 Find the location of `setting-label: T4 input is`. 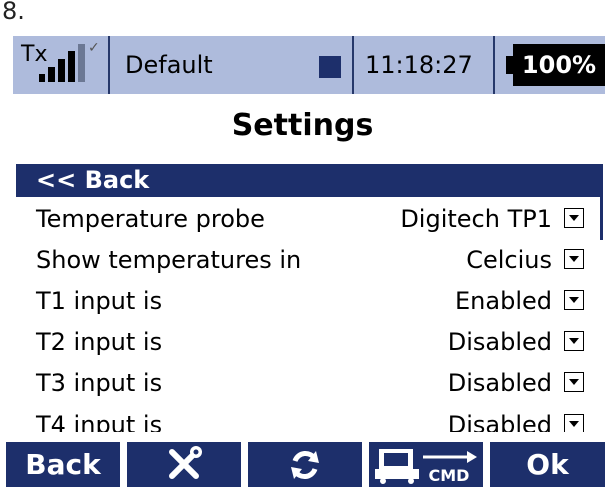

setting-label: T4 input is is located at coordinates (99, 421).